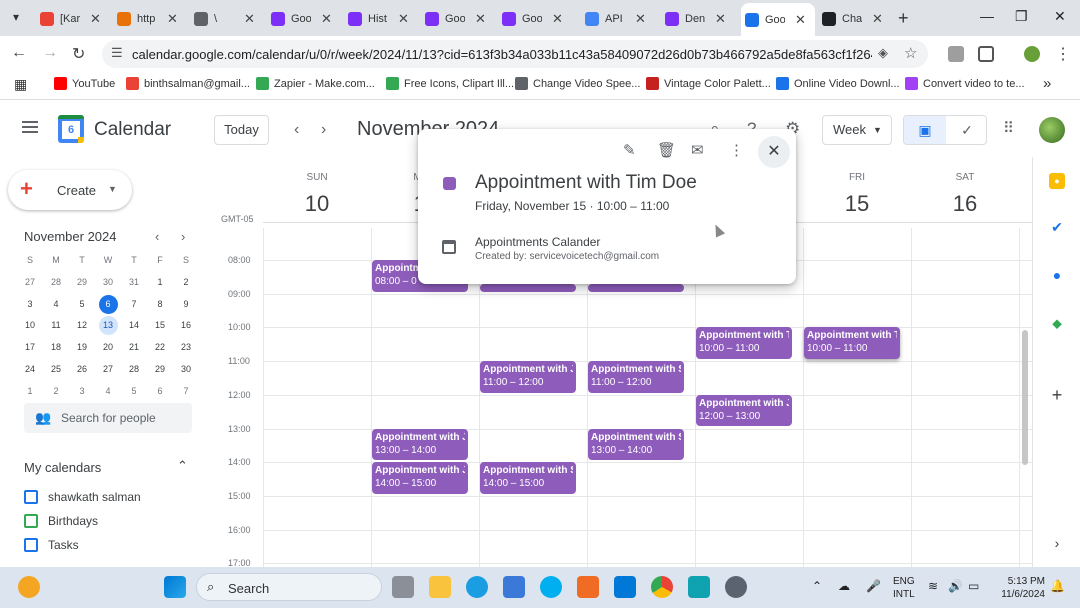 Image resolution: width=1080 pixels, height=608 pixels. Describe the element at coordinates (697, 150) in the screenshot. I see `email-icon: ✉` at that location.